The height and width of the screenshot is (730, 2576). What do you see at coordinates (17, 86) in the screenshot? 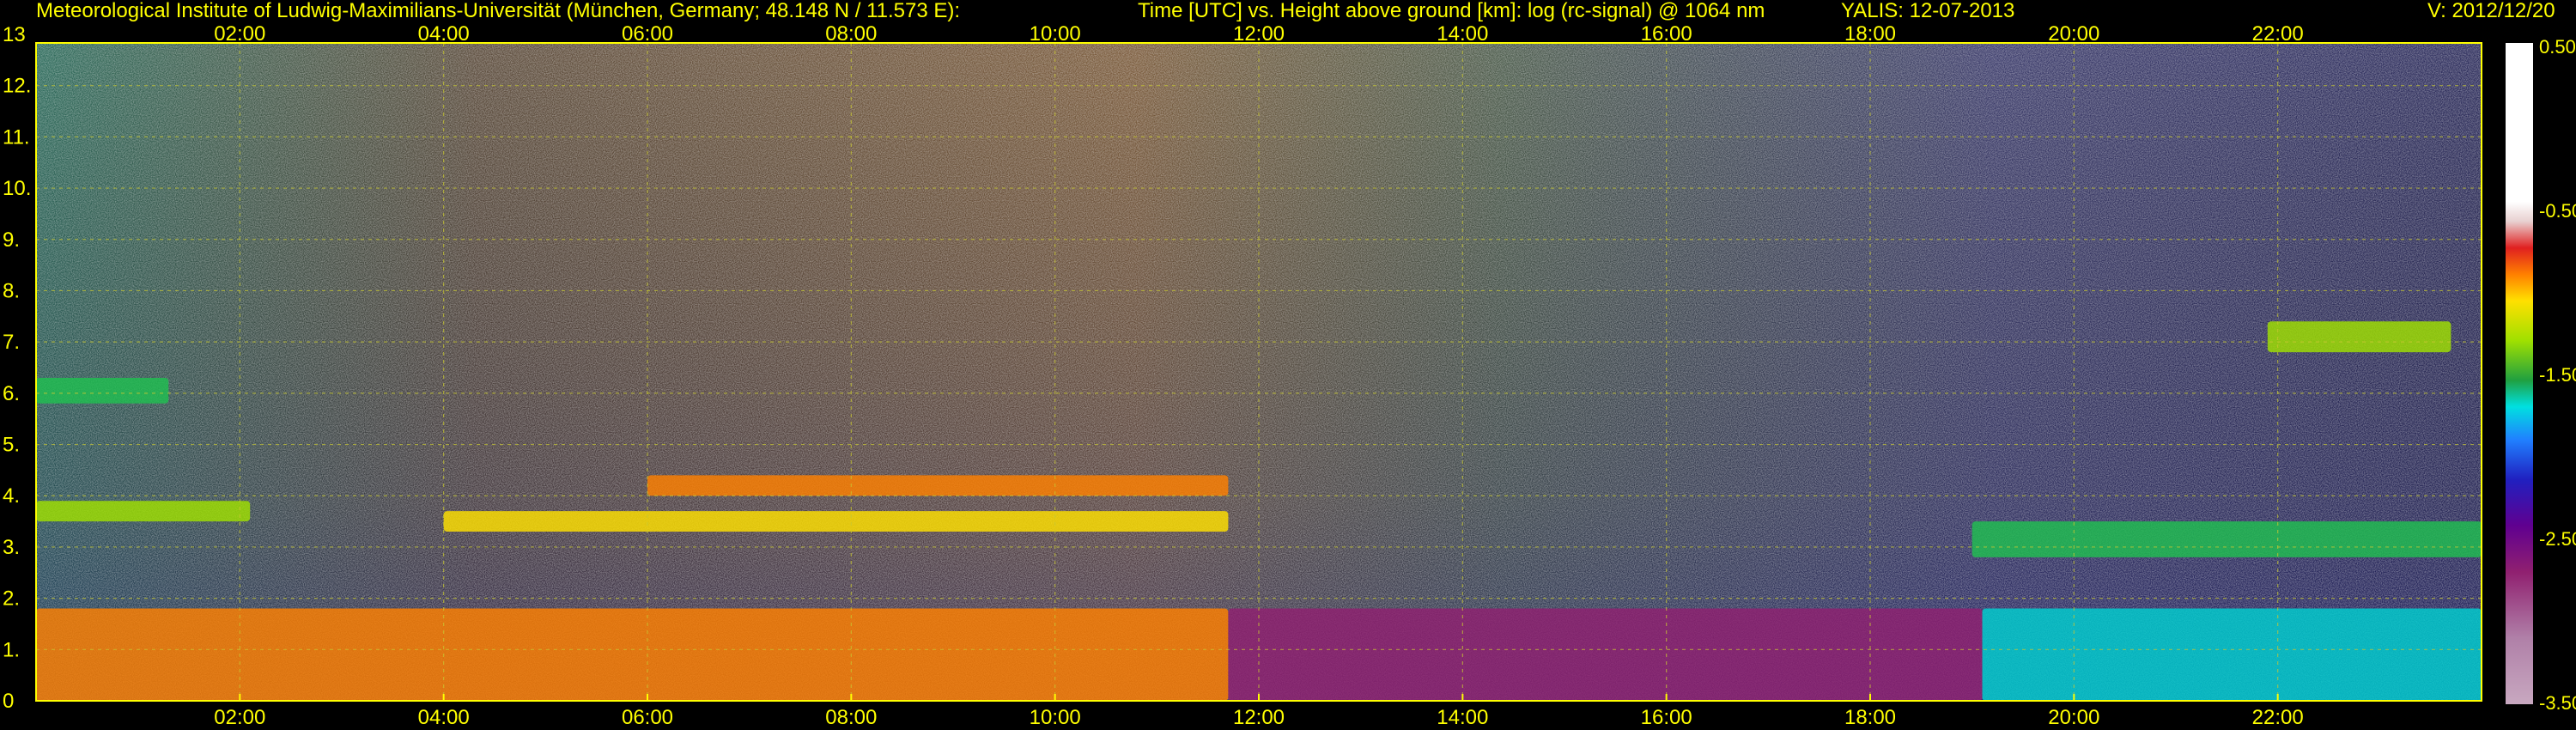
I see `y-tick-label-12: 12.` at bounding box center [17, 86].